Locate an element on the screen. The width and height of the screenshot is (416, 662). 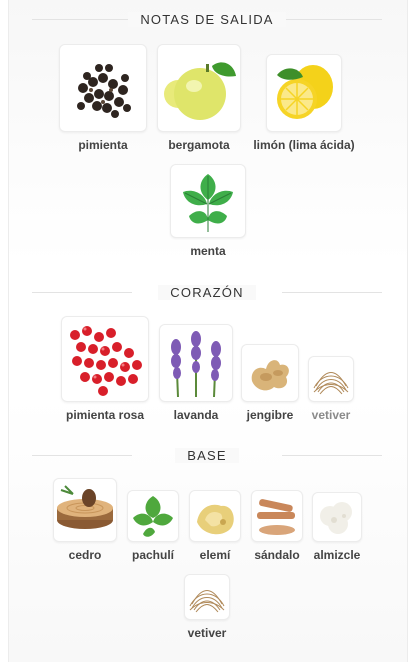
pachuli-image is located at coordinates (153, 516).